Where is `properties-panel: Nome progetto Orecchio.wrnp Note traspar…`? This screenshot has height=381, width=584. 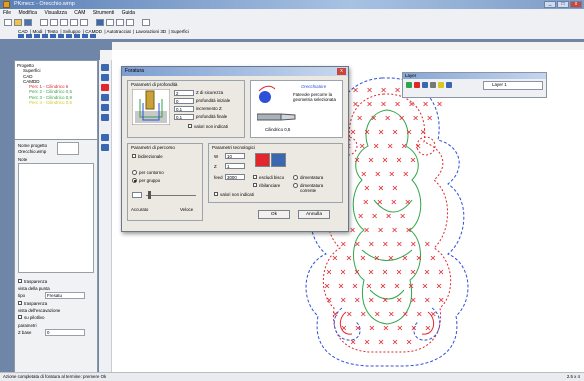 properties-panel: Nome progetto Orecchio.wrnp Note traspar… is located at coordinates (56, 255).